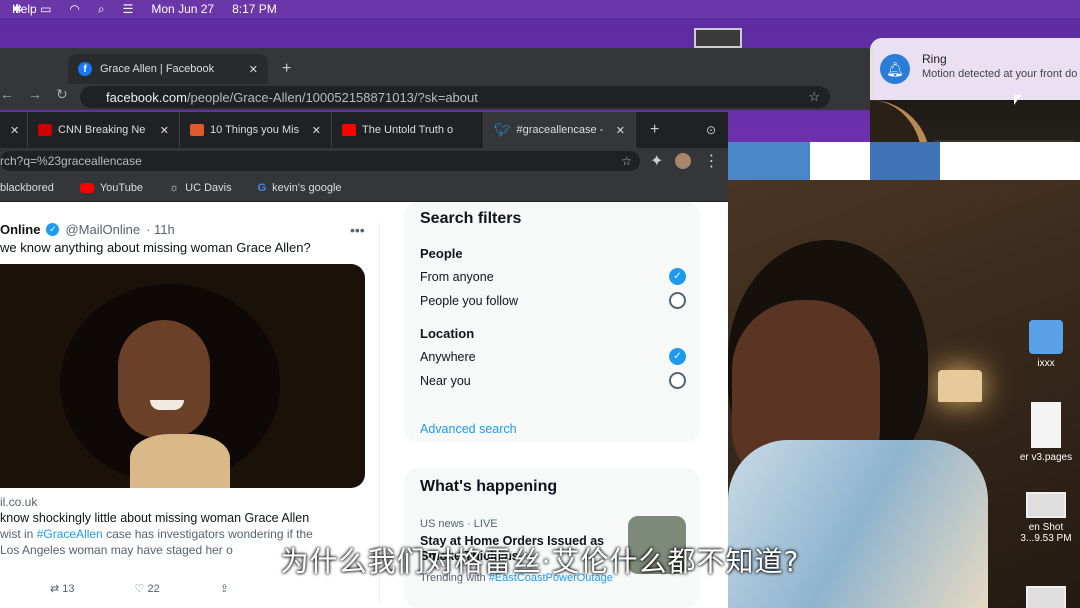 Image resolution: width=1080 pixels, height=608 pixels. I want to click on battery-icon: ▭, so click(45, 9).